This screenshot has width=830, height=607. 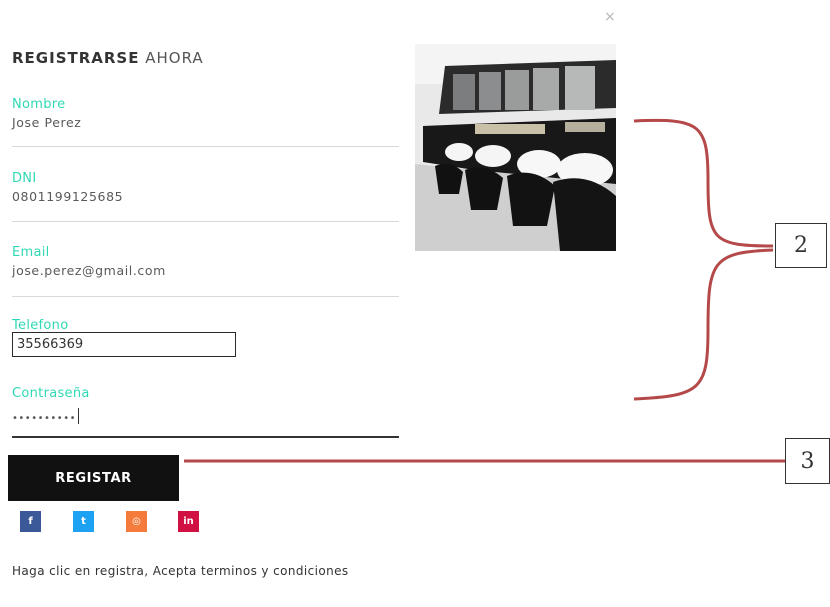 What do you see at coordinates (801, 245) in the screenshot?
I see `annotation-label-2: 2` at bounding box center [801, 245].